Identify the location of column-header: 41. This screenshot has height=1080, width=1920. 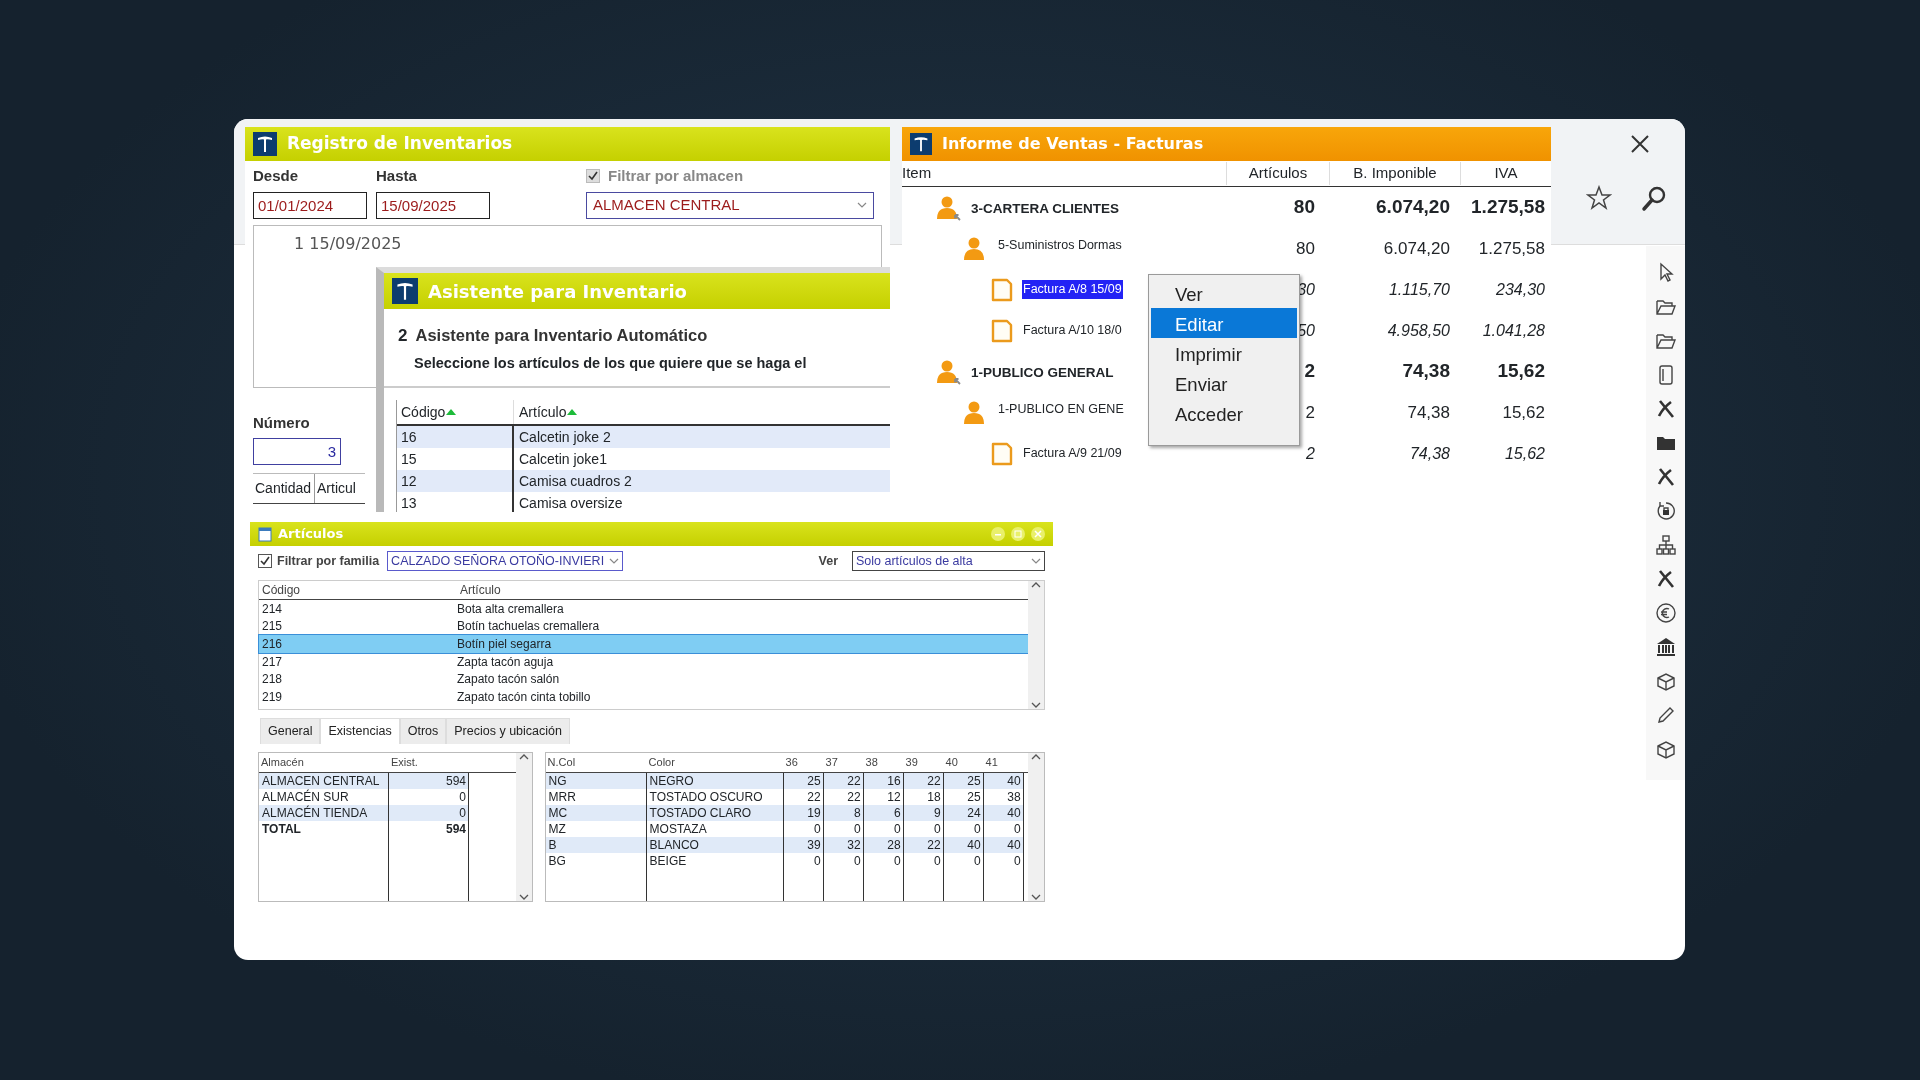
(1003, 762).